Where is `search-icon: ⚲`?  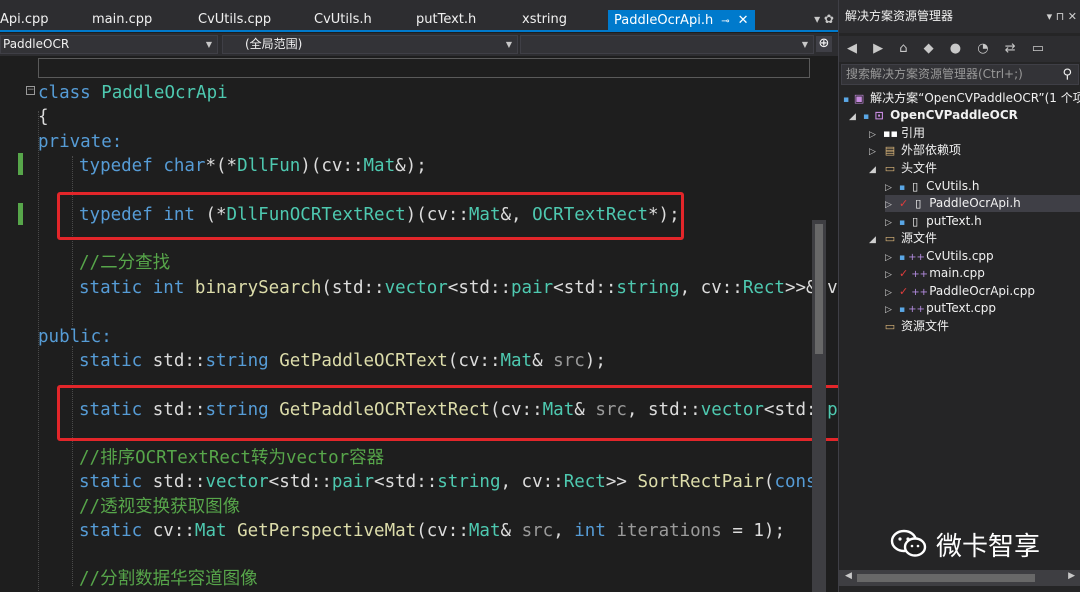 search-icon: ⚲ is located at coordinates (1067, 74).